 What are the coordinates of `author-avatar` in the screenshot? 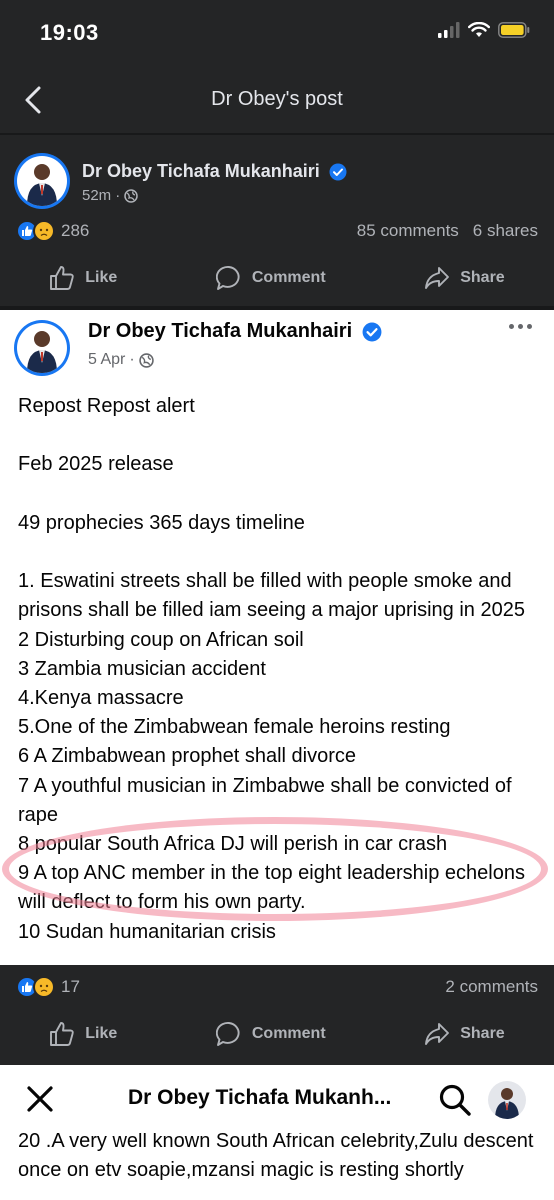 It's located at (42, 181).